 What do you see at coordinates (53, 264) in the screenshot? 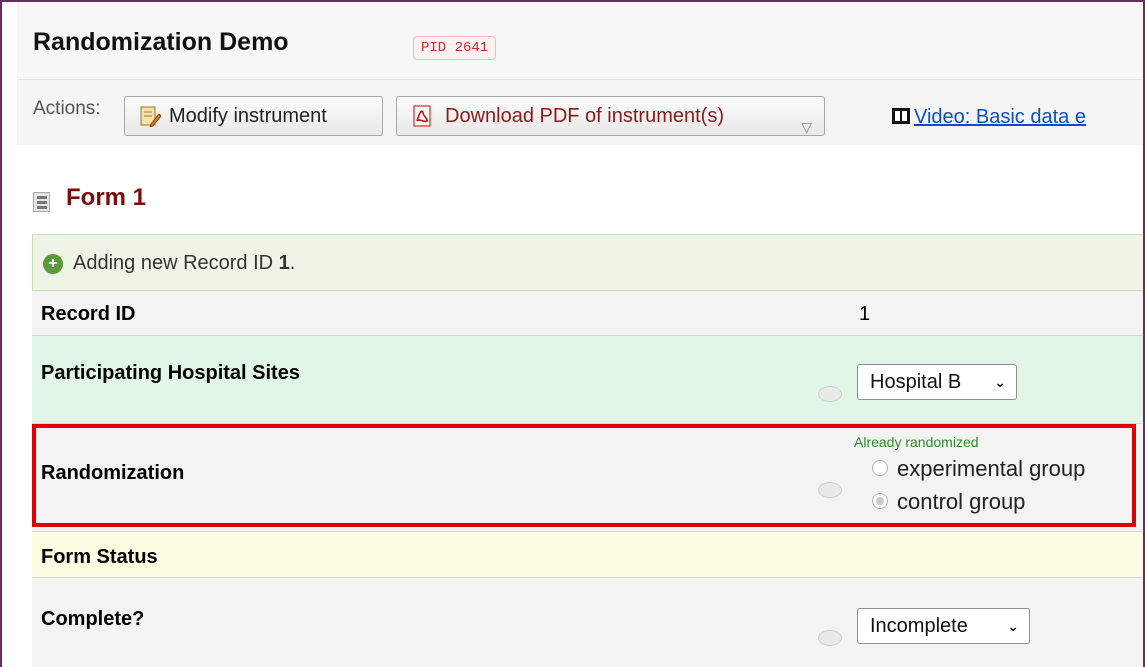
I see `plus-circle-icon: +` at bounding box center [53, 264].